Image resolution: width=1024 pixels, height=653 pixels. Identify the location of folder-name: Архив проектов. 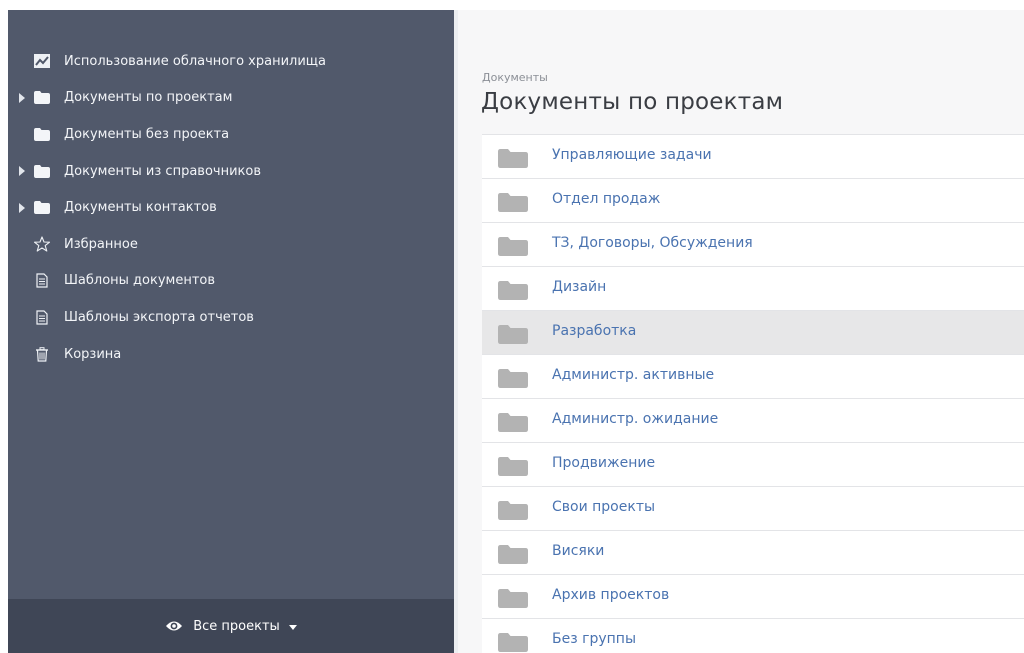
(610, 595).